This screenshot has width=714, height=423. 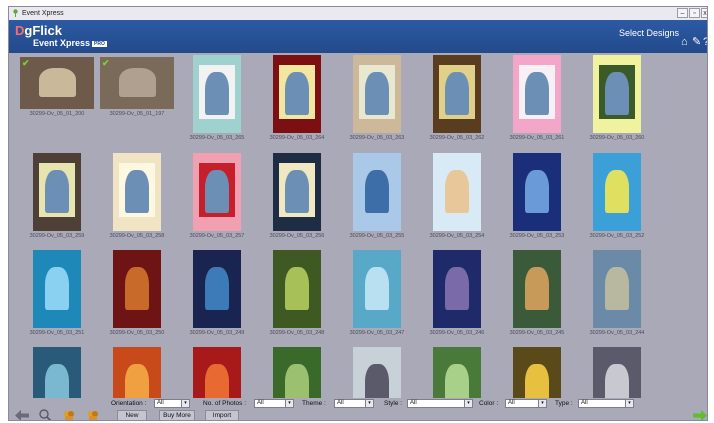 I want to click on product-name: Event Xpress PRO, so click(x=70, y=43).